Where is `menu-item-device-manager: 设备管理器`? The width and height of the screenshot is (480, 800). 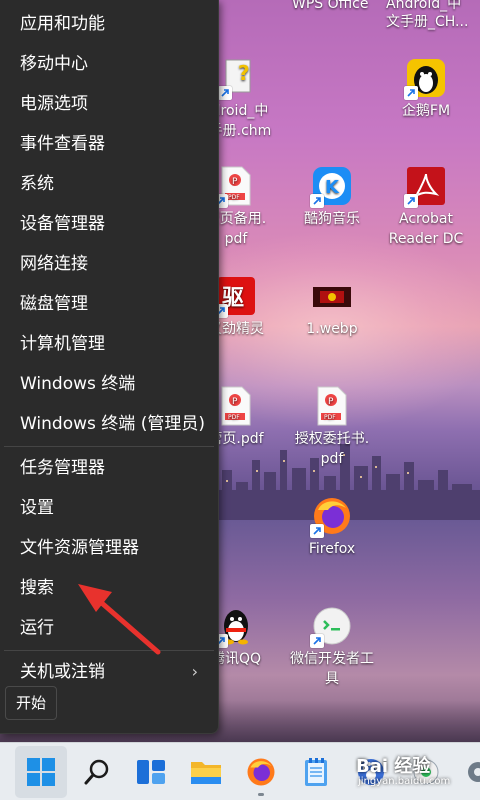 menu-item-device-manager: 设备管理器 is located at coordinates (109, 224).